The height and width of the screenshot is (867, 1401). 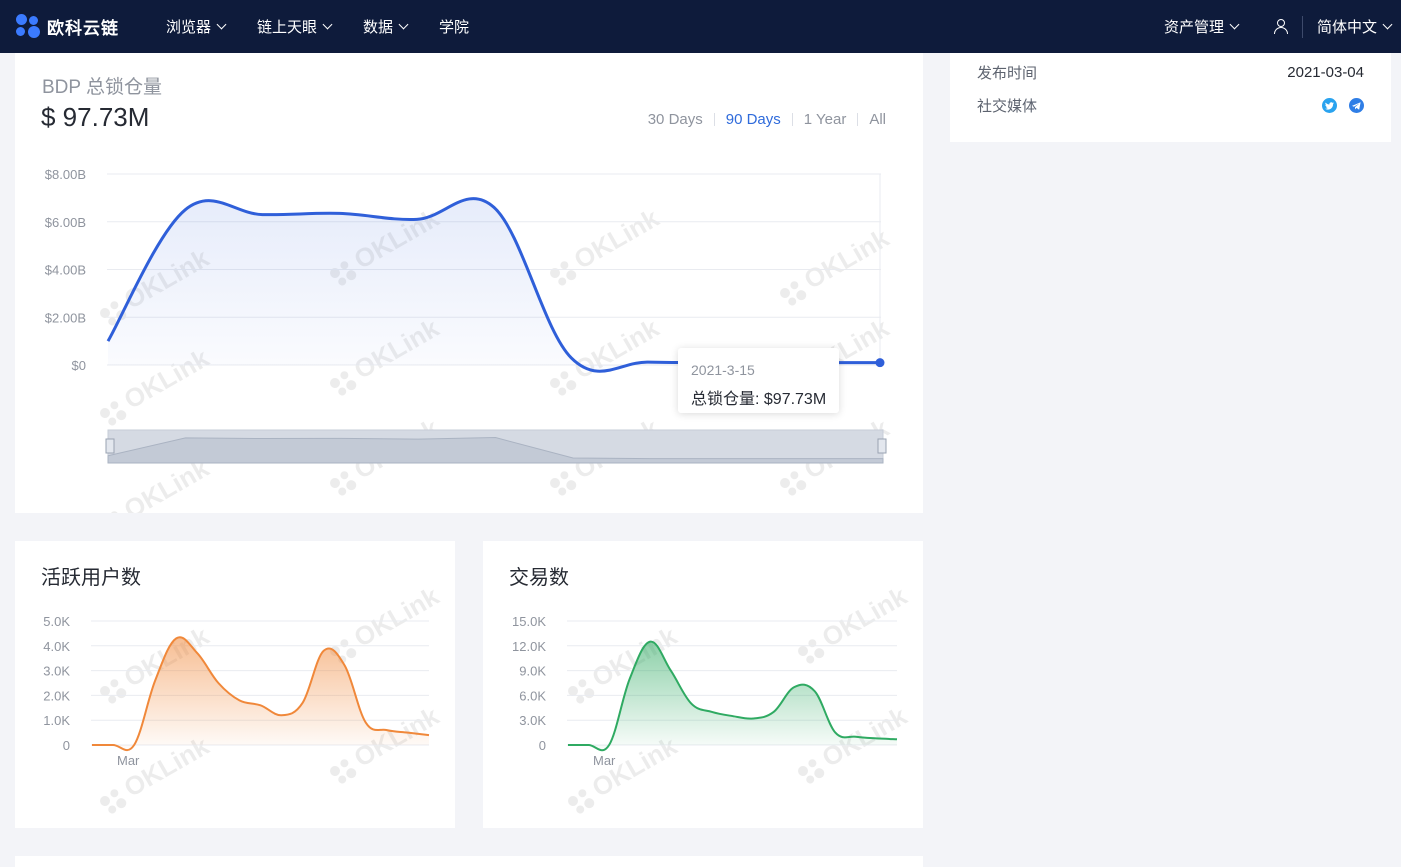 I want to click on main-menu: 浏览器 链上天眼 数据 学院, so click(x=333, y=26).